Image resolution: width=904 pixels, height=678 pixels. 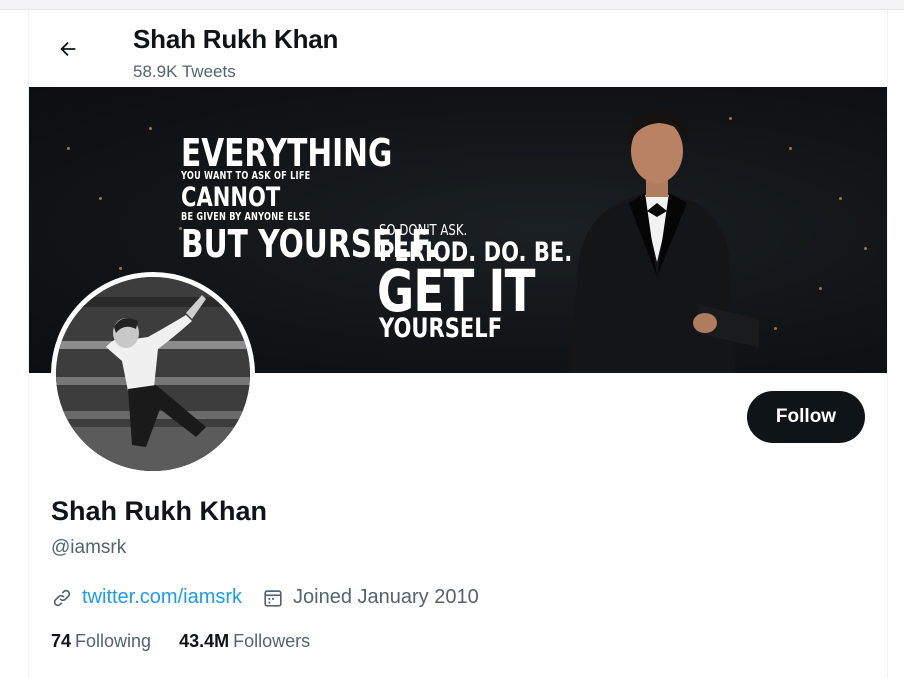 What do you see at coordinates (113, 641) in the screenshot?
I see `following-label: Following` at bounding box center [113, 641].